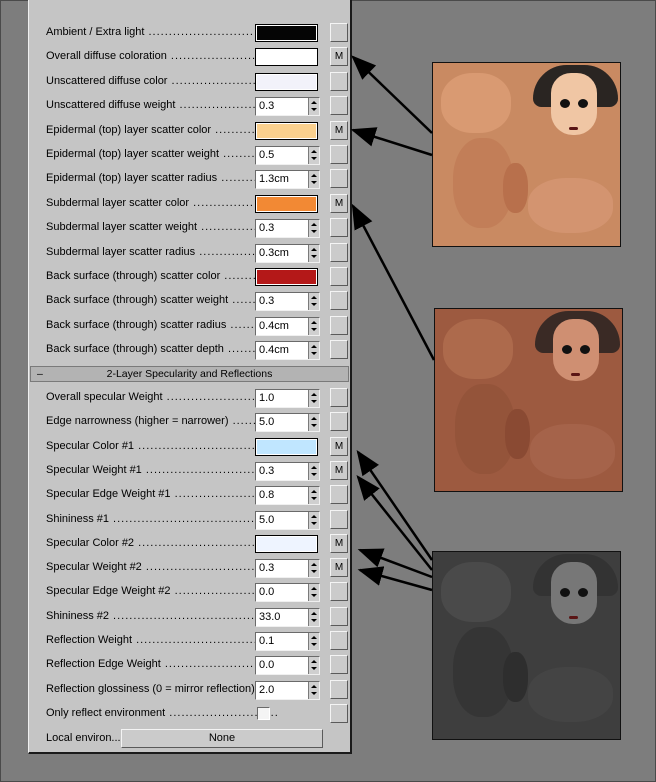  What do you see at coordinates (339, 665) in the screenshot?
I see `reflection-edge-weight-map-slot-button` at bounding box center [339, 665].